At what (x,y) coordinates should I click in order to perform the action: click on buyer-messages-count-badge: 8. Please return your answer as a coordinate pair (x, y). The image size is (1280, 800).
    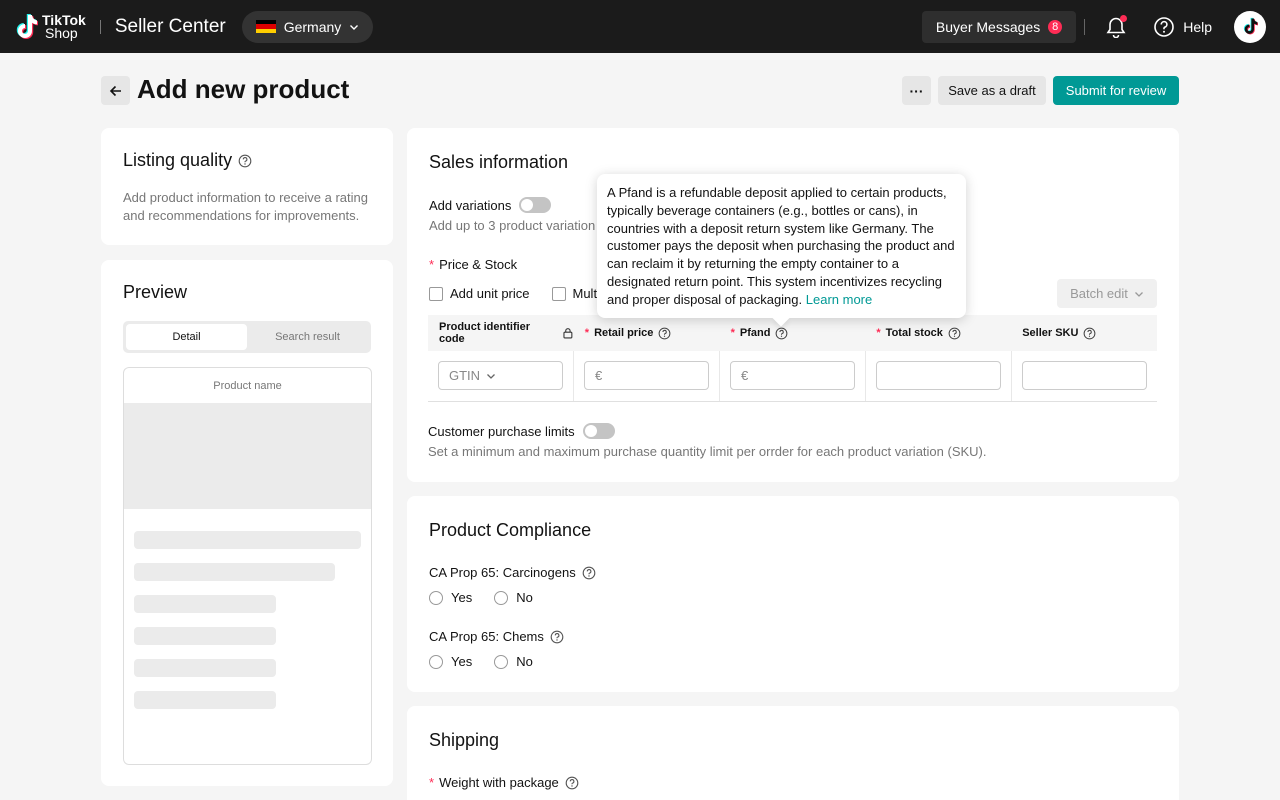
    Looking at the image, I should click on (1055, 26).